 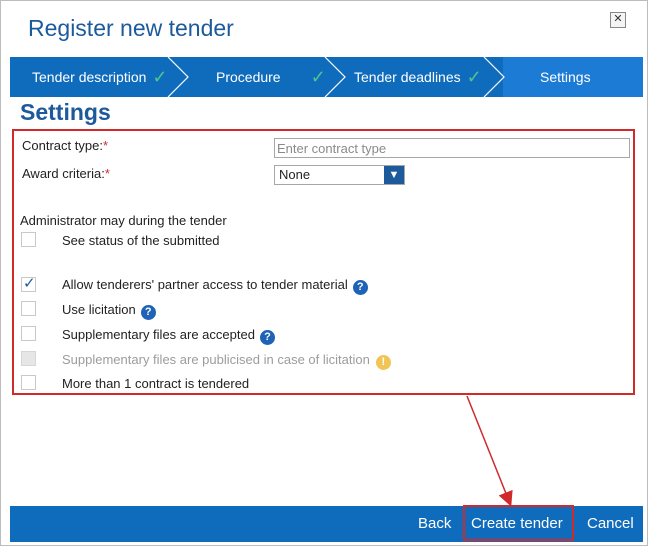 What do you see at coordinates (434, 524) in the screenshot?
I see `back-button: Back` at bounding box center [434, 524].